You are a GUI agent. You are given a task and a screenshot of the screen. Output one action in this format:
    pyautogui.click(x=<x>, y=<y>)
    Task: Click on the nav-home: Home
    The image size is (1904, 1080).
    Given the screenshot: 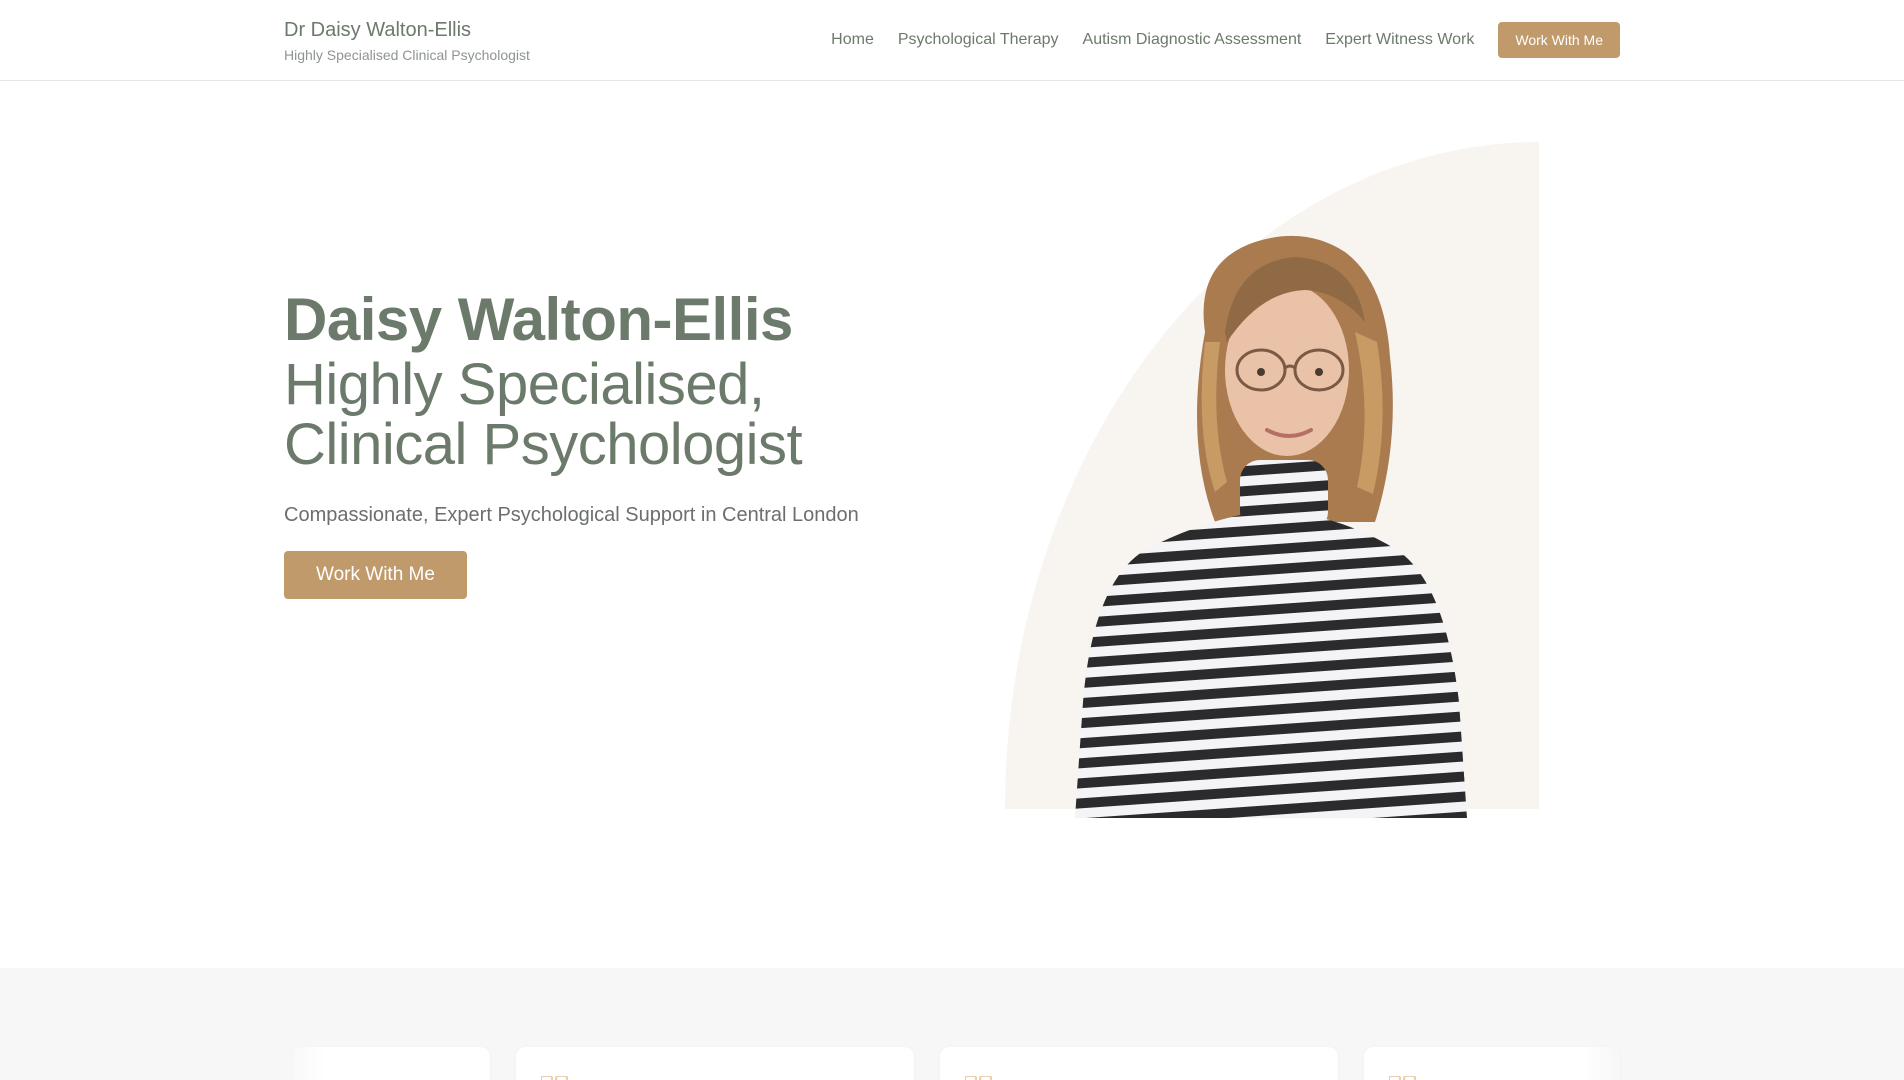 What is the action you would take?
    pyautogui.click(x=852, y=40)
    